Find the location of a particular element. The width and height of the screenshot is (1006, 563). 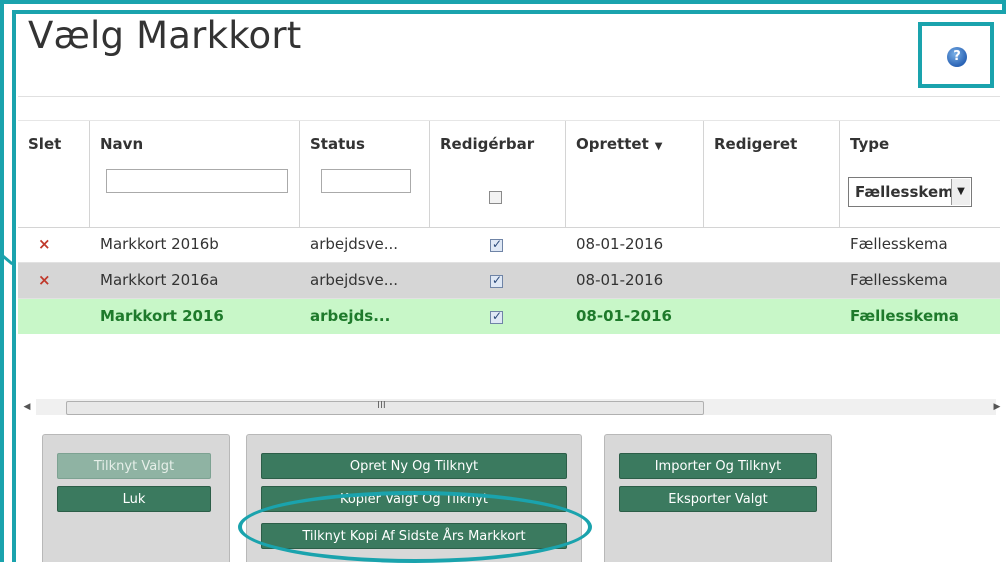

divider is located at coordinates (509, 96).